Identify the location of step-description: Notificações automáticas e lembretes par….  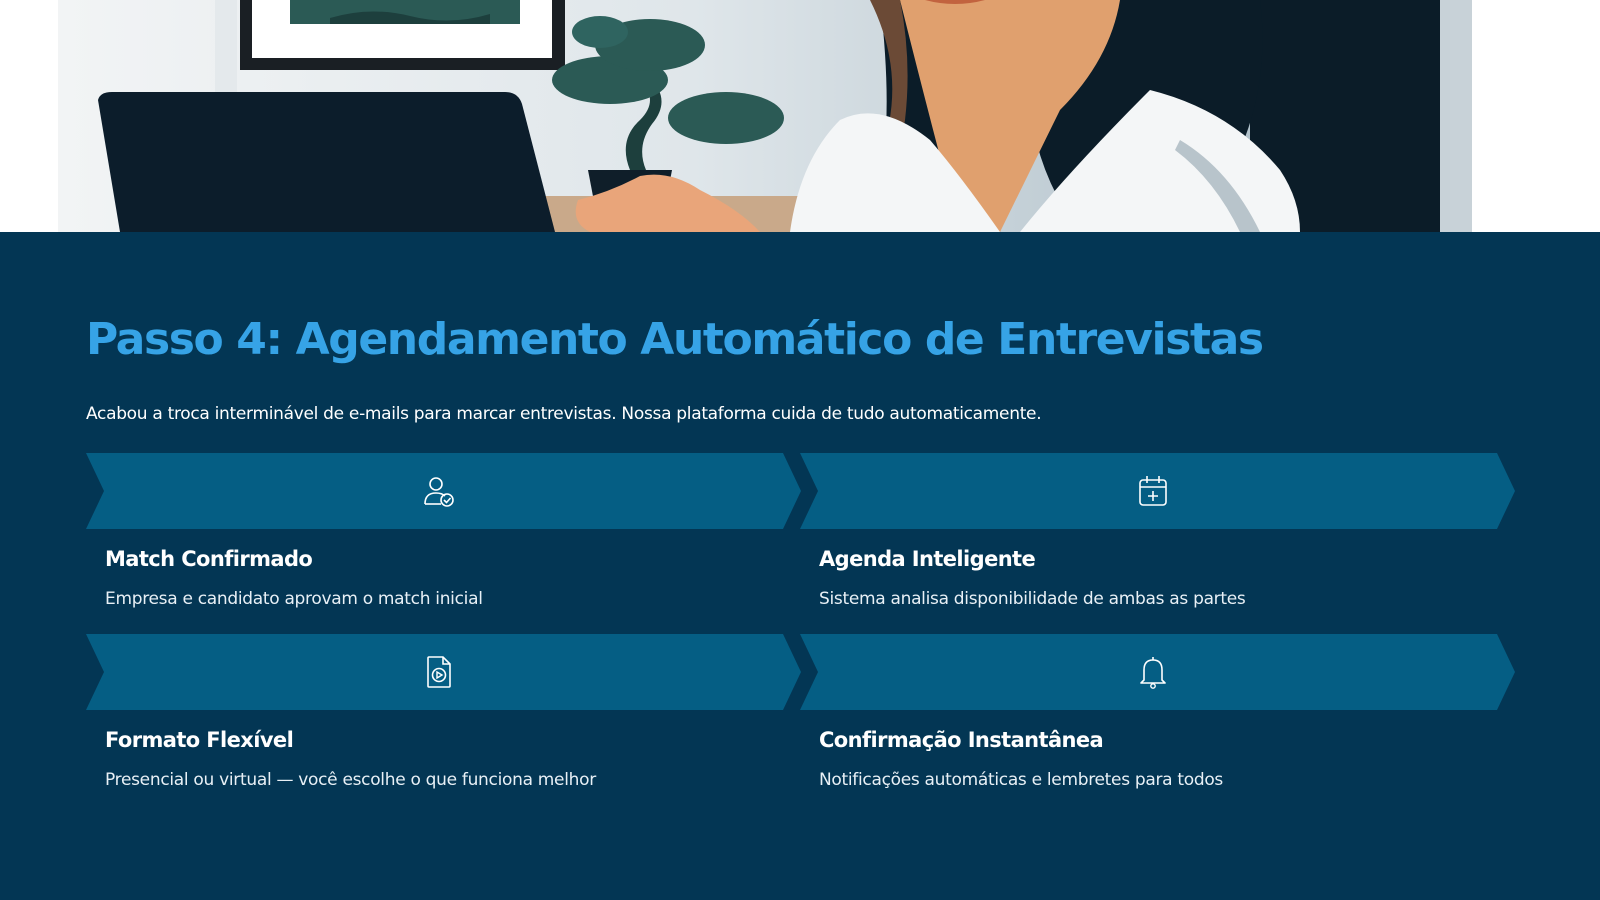
(1021, 780).